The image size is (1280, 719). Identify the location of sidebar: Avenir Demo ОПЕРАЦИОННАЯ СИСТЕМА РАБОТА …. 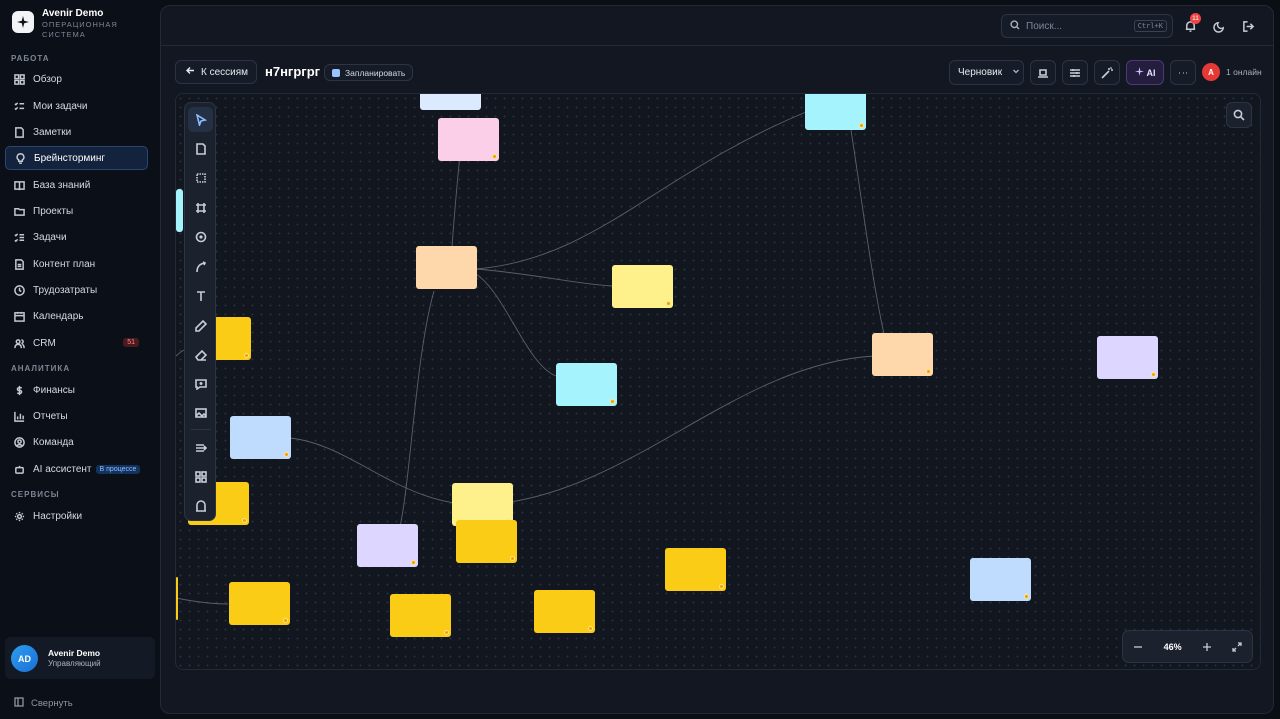
(80, 359).